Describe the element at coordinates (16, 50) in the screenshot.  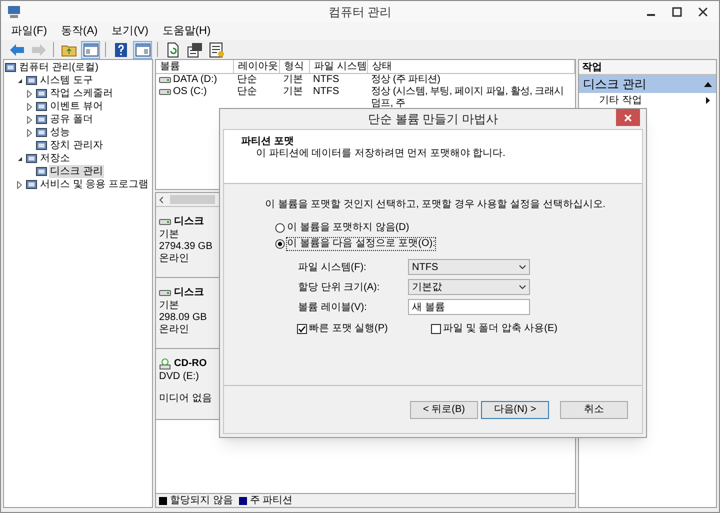
I see `back-arrow-icon` at that location.